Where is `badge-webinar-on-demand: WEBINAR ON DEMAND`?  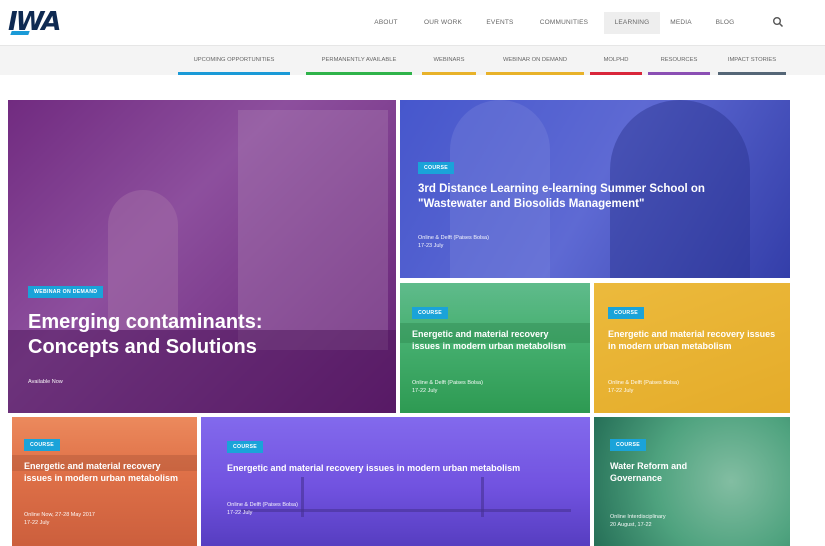 badge-webinar-on-demand: WEBINAR ON DEMAND is located at coordinates (66, 292).